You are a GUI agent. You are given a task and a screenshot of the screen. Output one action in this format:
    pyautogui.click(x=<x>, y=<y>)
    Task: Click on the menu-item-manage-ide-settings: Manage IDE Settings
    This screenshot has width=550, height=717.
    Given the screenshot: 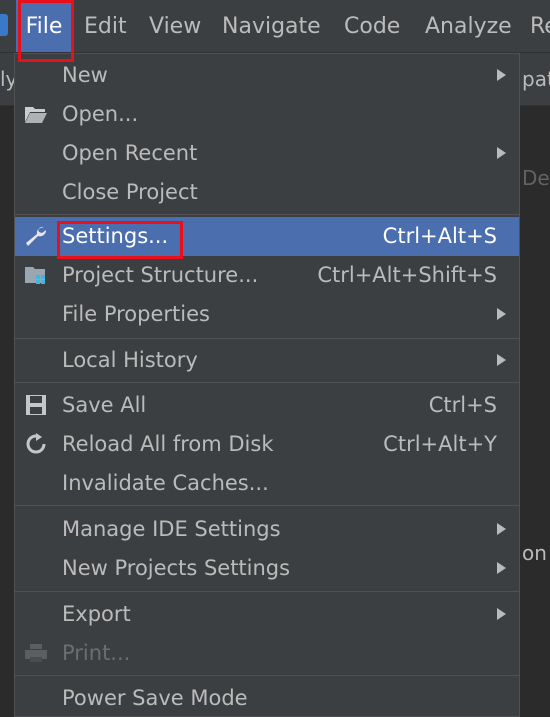 What is the action you would take?
    pyautogui.click(x=267, y=529)
    